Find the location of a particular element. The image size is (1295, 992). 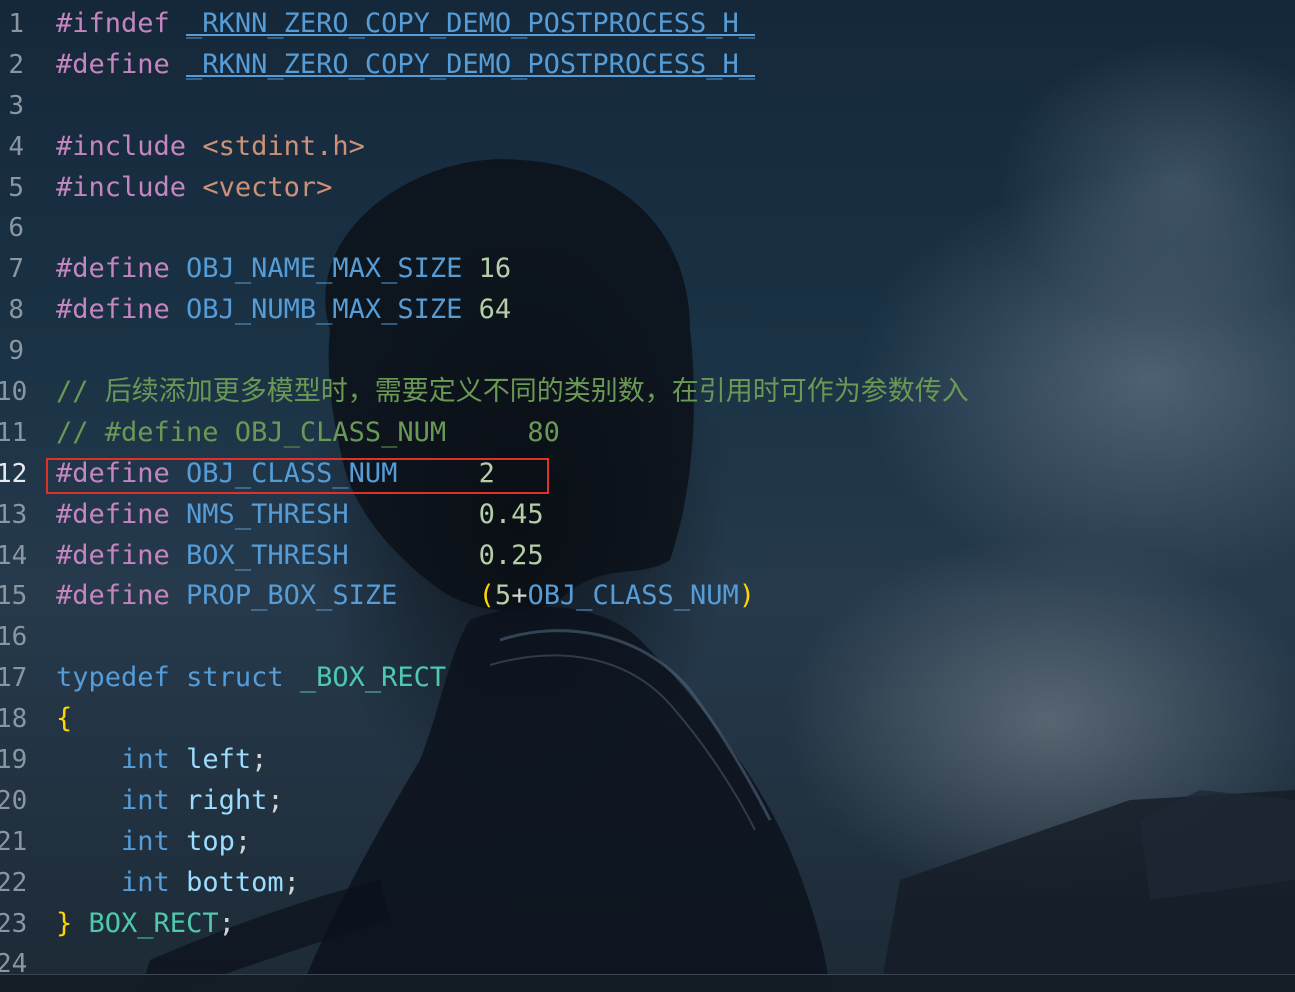

line-code: #include <vector> is located at coordinates (194, 188).